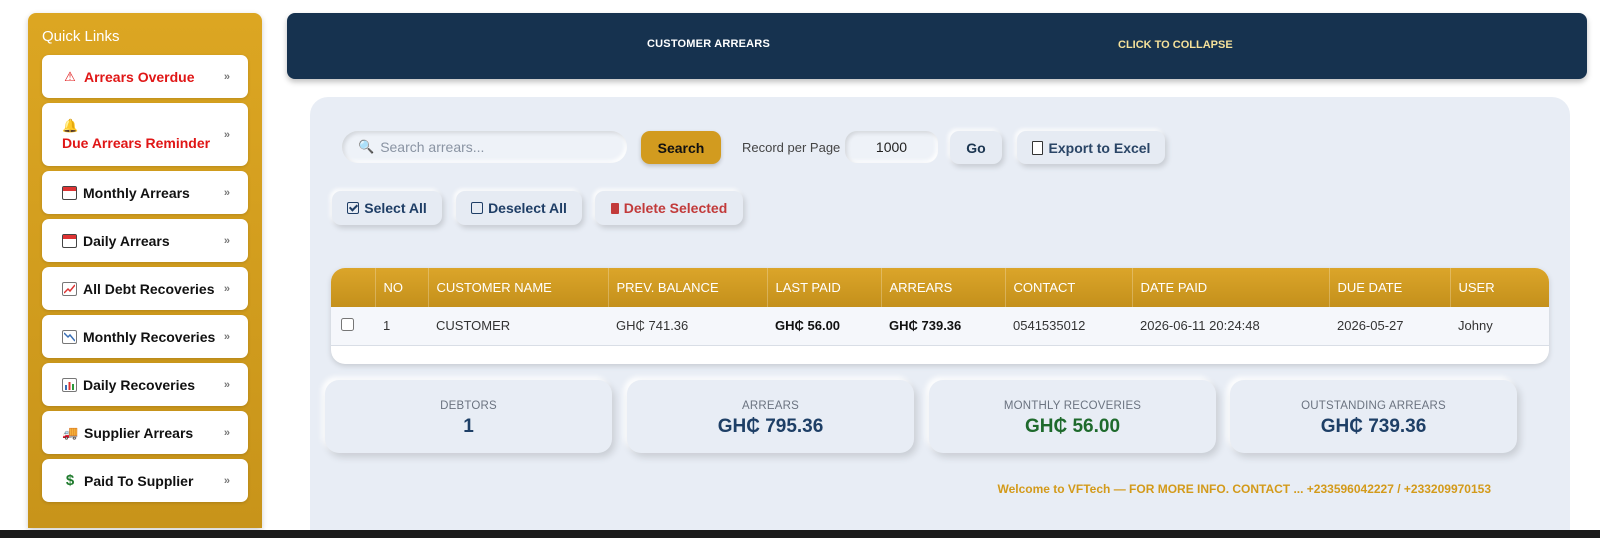 This screenshot has height=538, width=1600. Describe the element at coordinates (1373, 426) in the screenshot. I see `stat-value: GH₵ 739.36` at that location.